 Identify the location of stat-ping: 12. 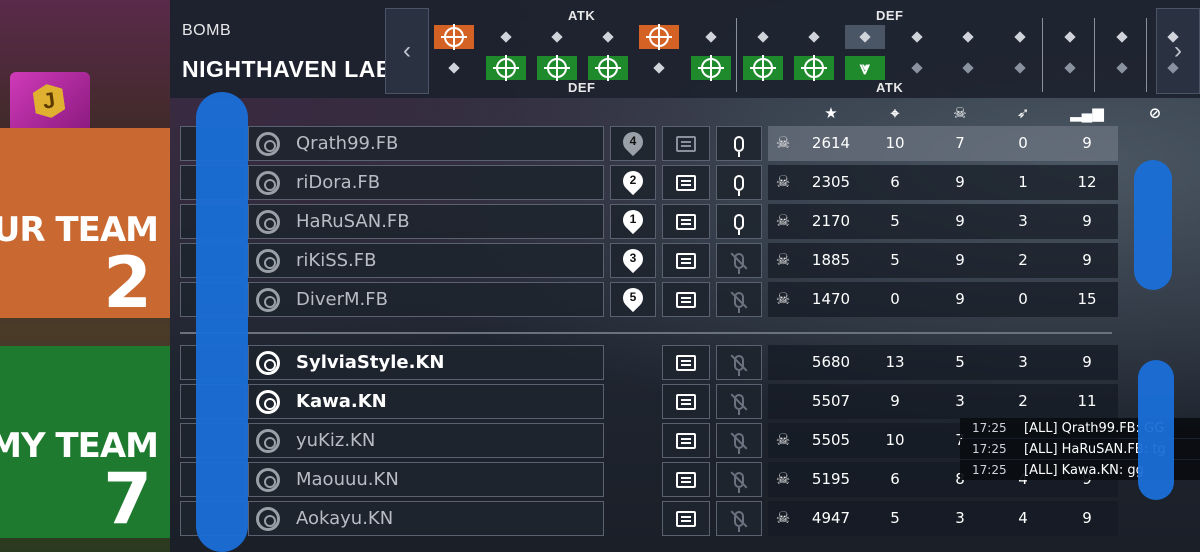
(1087, 182).